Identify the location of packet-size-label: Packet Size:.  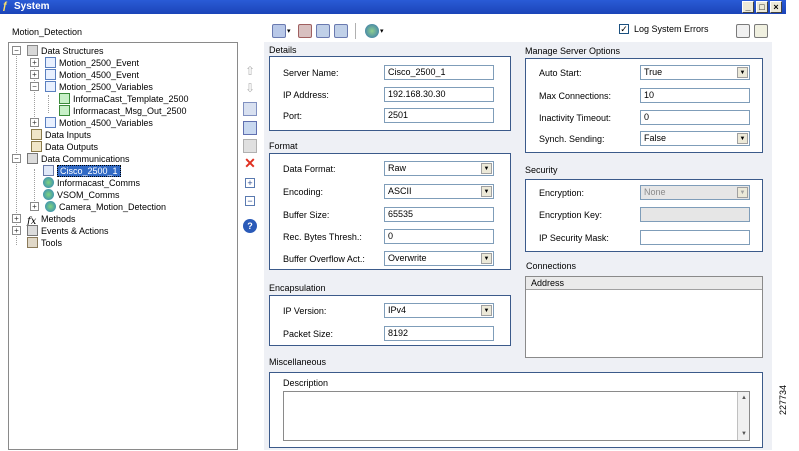
(308, 334).